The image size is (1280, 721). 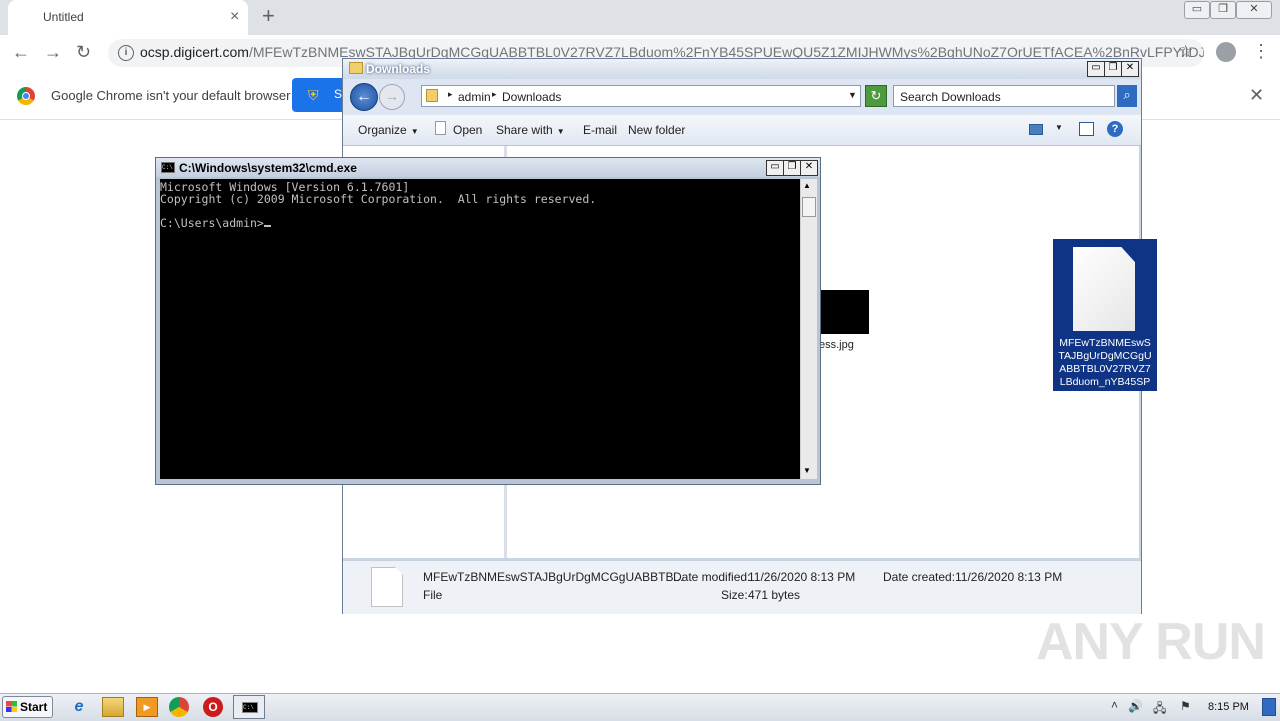 I want to click on bookmark-star-icon: ☆, so click(x=1185, y=52).